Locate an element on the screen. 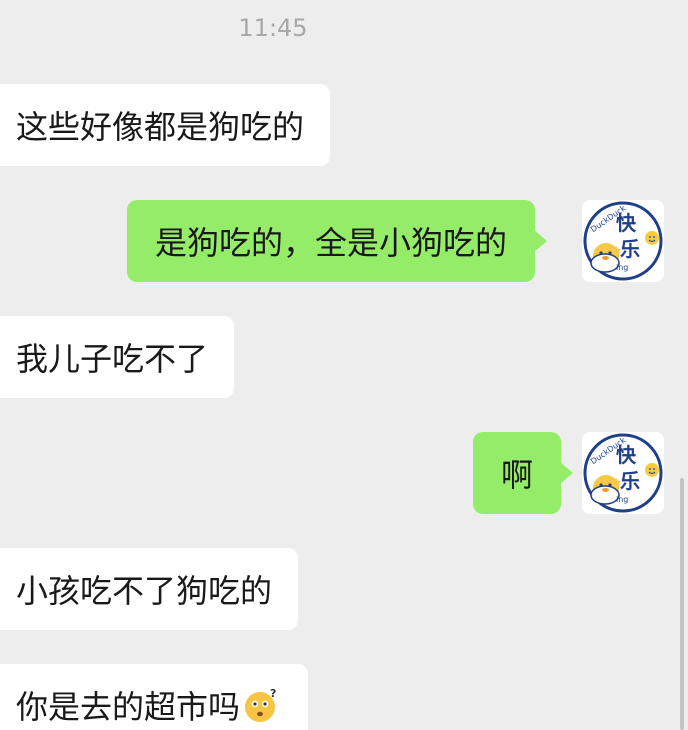 This screenshot has width=688, height=730. incoming-message-bubble: 我儿子吃不了 is located at coordinates (117, 357).